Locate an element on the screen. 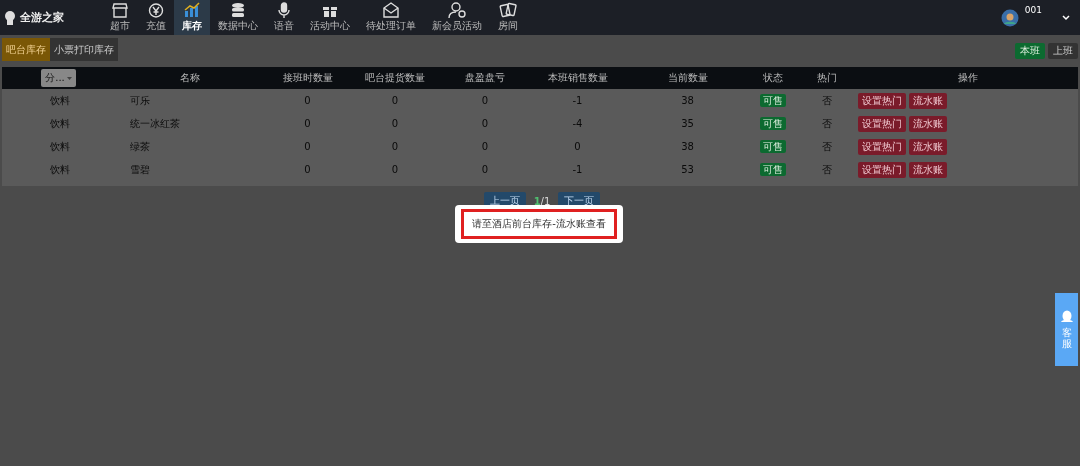  database-icon is located at coordinates (238, 10).